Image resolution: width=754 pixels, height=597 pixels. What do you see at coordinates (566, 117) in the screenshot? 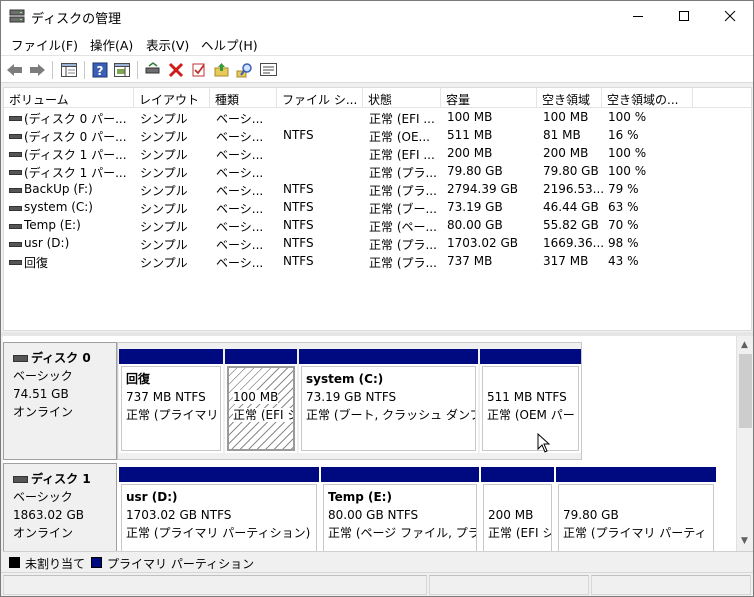
I see `table-cell: 100 MB` at bounding box center [566, 117].